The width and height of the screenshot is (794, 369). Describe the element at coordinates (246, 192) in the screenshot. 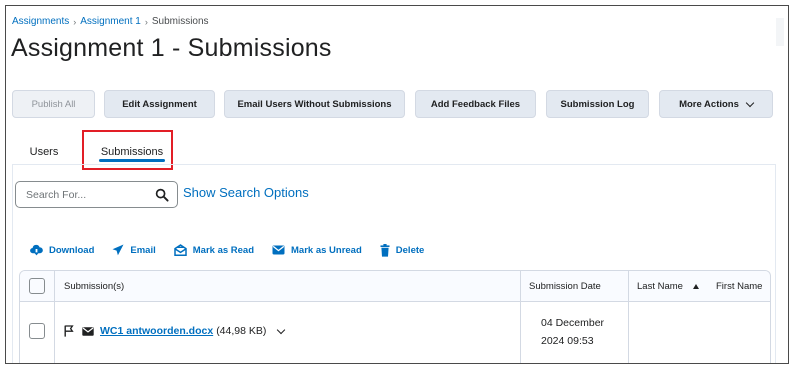

I see `show-search-options-link: Show Search Options` at that location.